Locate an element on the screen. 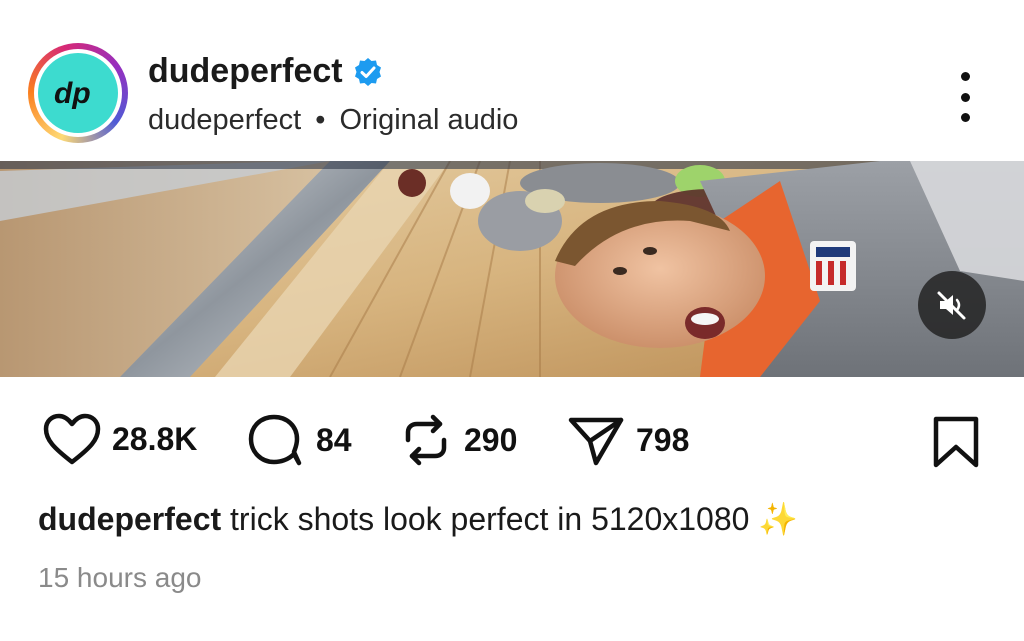 This screenshot has width=1024, height=641. post-timestamp: 15 hours ago is located at coordinates (120, 577).